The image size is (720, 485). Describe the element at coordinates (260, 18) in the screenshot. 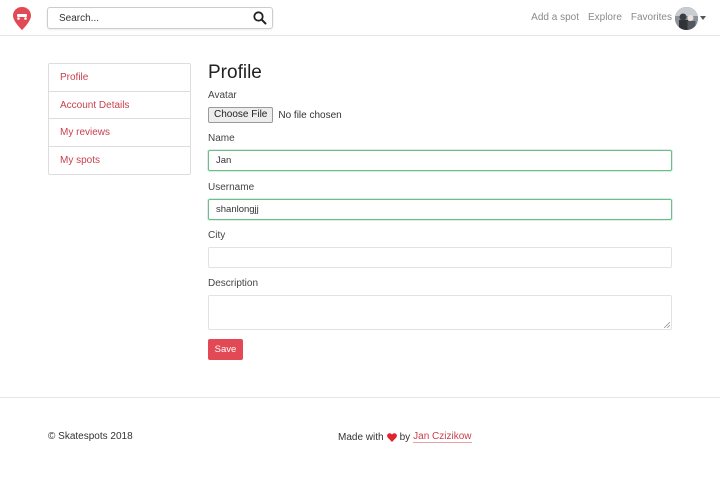

I see `search-icon` at that location.